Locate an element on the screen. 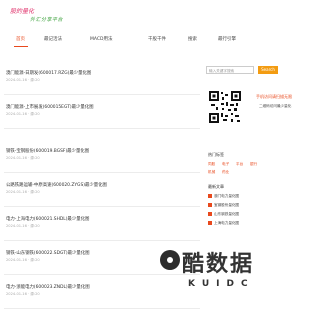  recommend-title: 山东钢铁量化图 is located at coordinates (226, 214).